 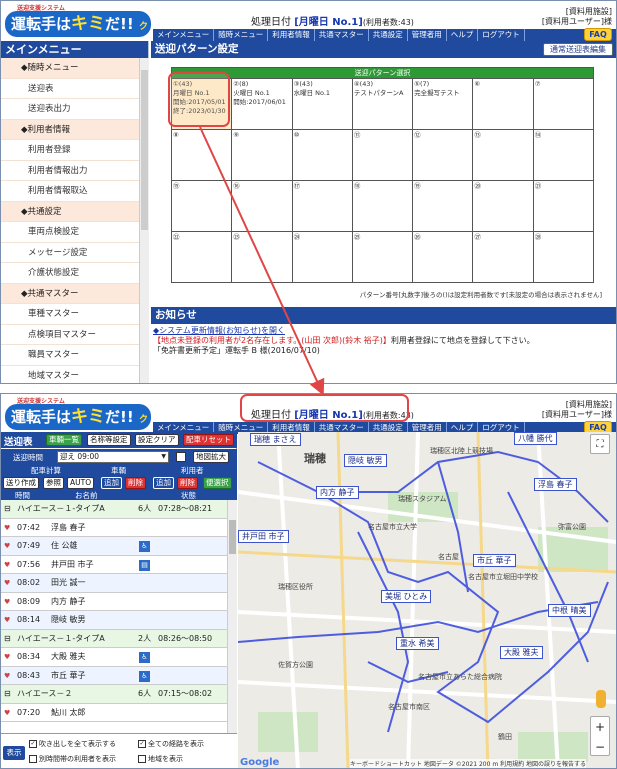 What do you see at coordinates (74, 334) in the screenshot?
I see `sidebar-item: 点検項目マスター` at bounding box center [74, 334].